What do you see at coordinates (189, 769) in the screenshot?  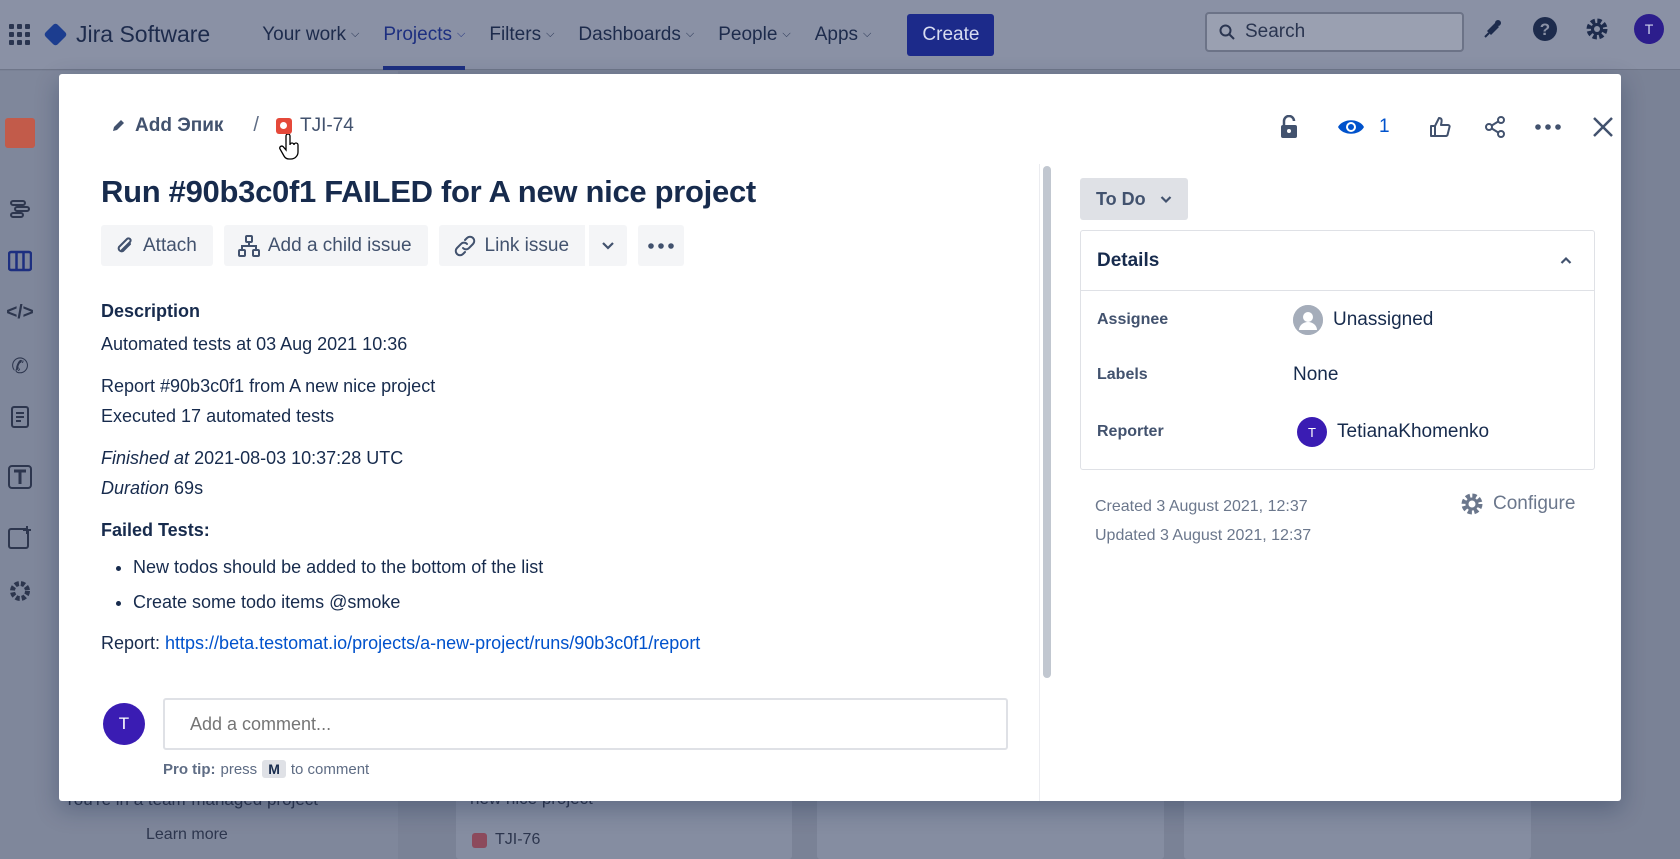 I see `protip-label: Pro tip:` at bounding box center [189, 769].